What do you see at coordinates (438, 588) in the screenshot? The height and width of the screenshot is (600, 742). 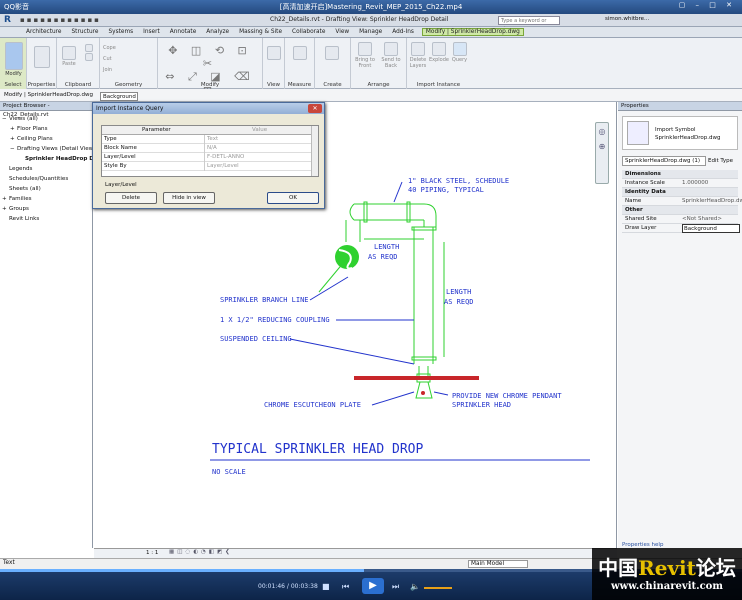 I see `volume-slider` at bounding box center [438, 588].